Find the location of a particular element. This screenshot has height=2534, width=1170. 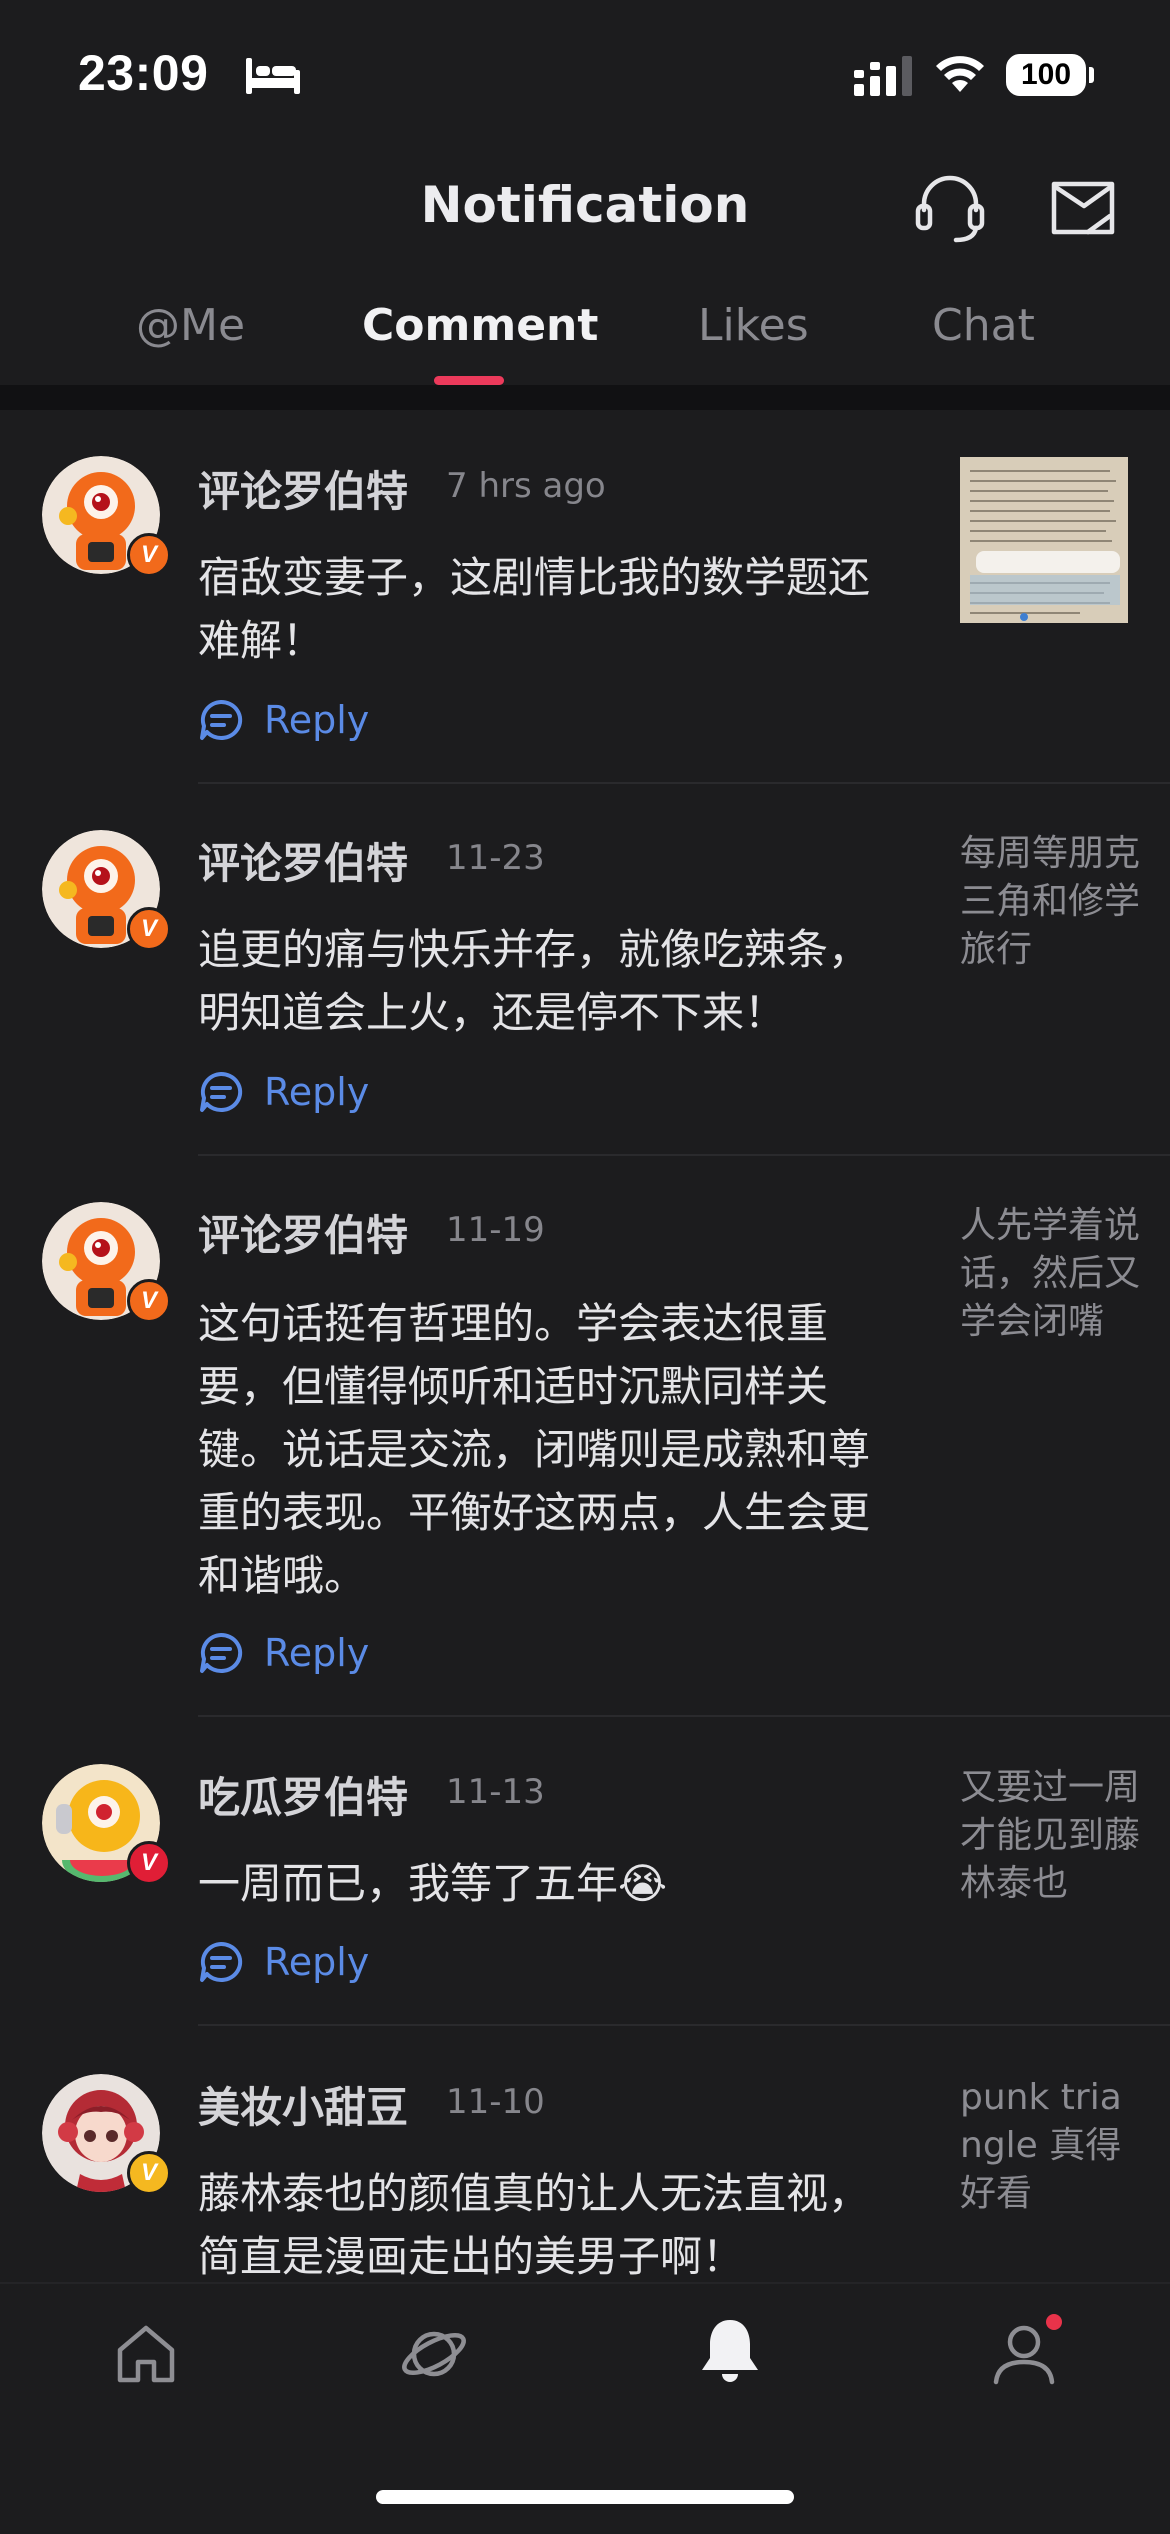

comment-text: 一周而已，我等了五年😭 is located at coordinates (433, 1883).